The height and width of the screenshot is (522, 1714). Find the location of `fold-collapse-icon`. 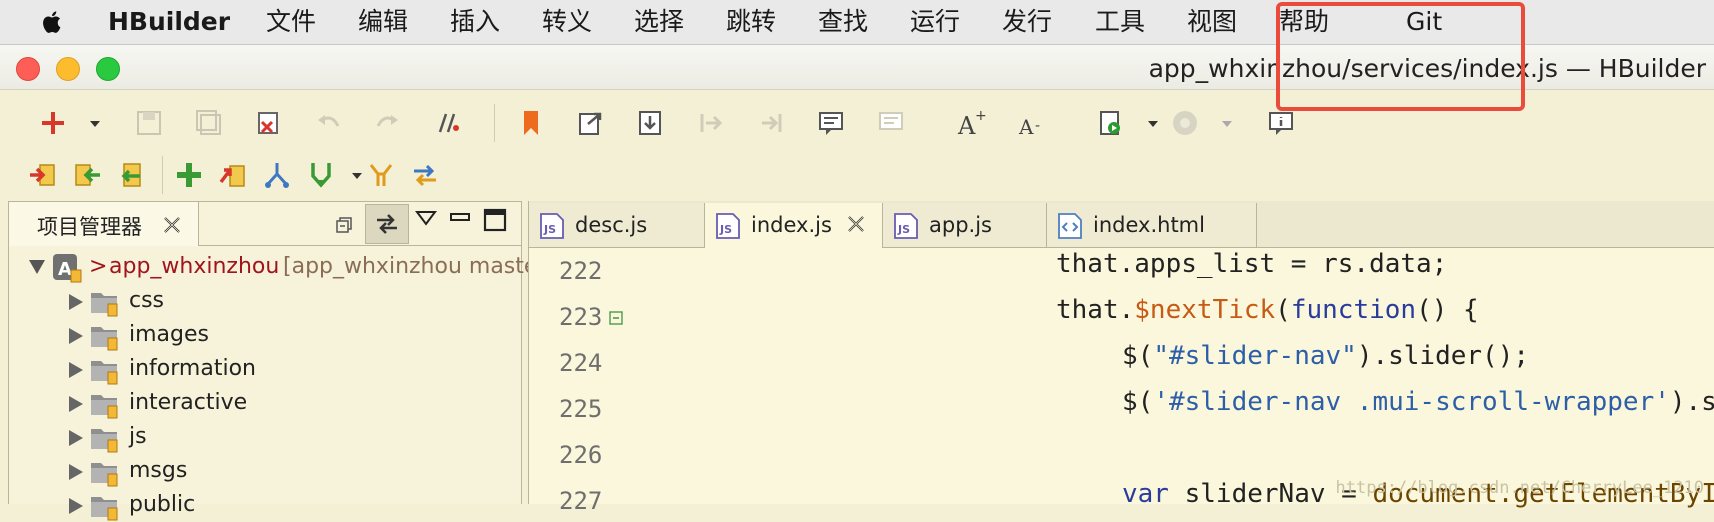

fold-collapse-icon is located at coordinates (616, 318).